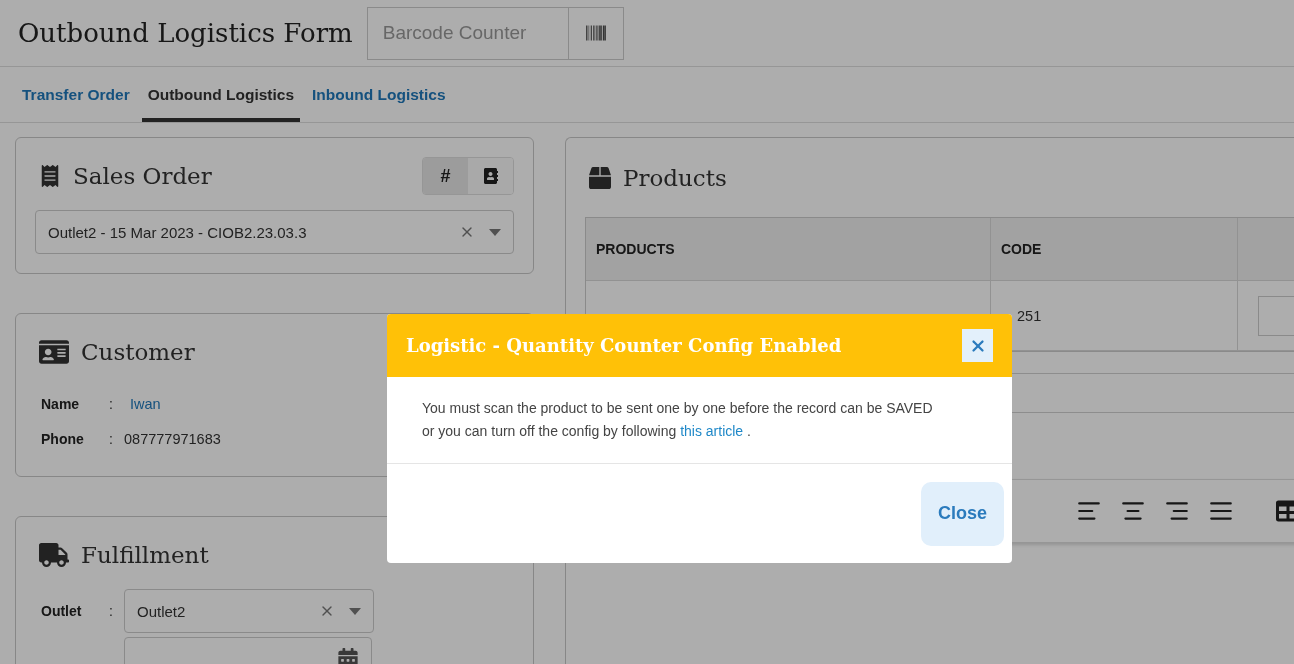  Describe the element at coordinates (221, 94) in the screenshot. I see `tab: Outbound Logistics` at that location.